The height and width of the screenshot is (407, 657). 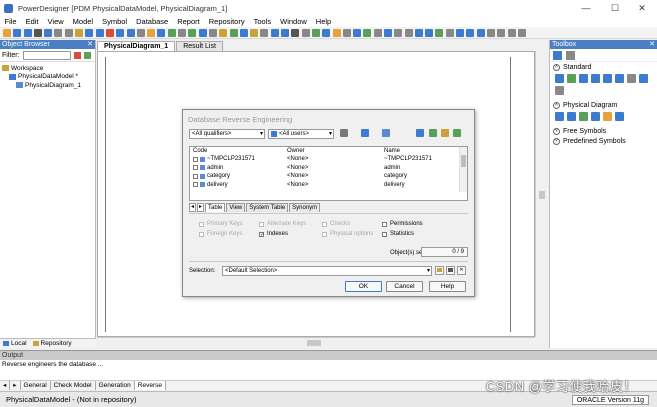 I want to click on filter-refresh-icon, so click(x=87, y=55).